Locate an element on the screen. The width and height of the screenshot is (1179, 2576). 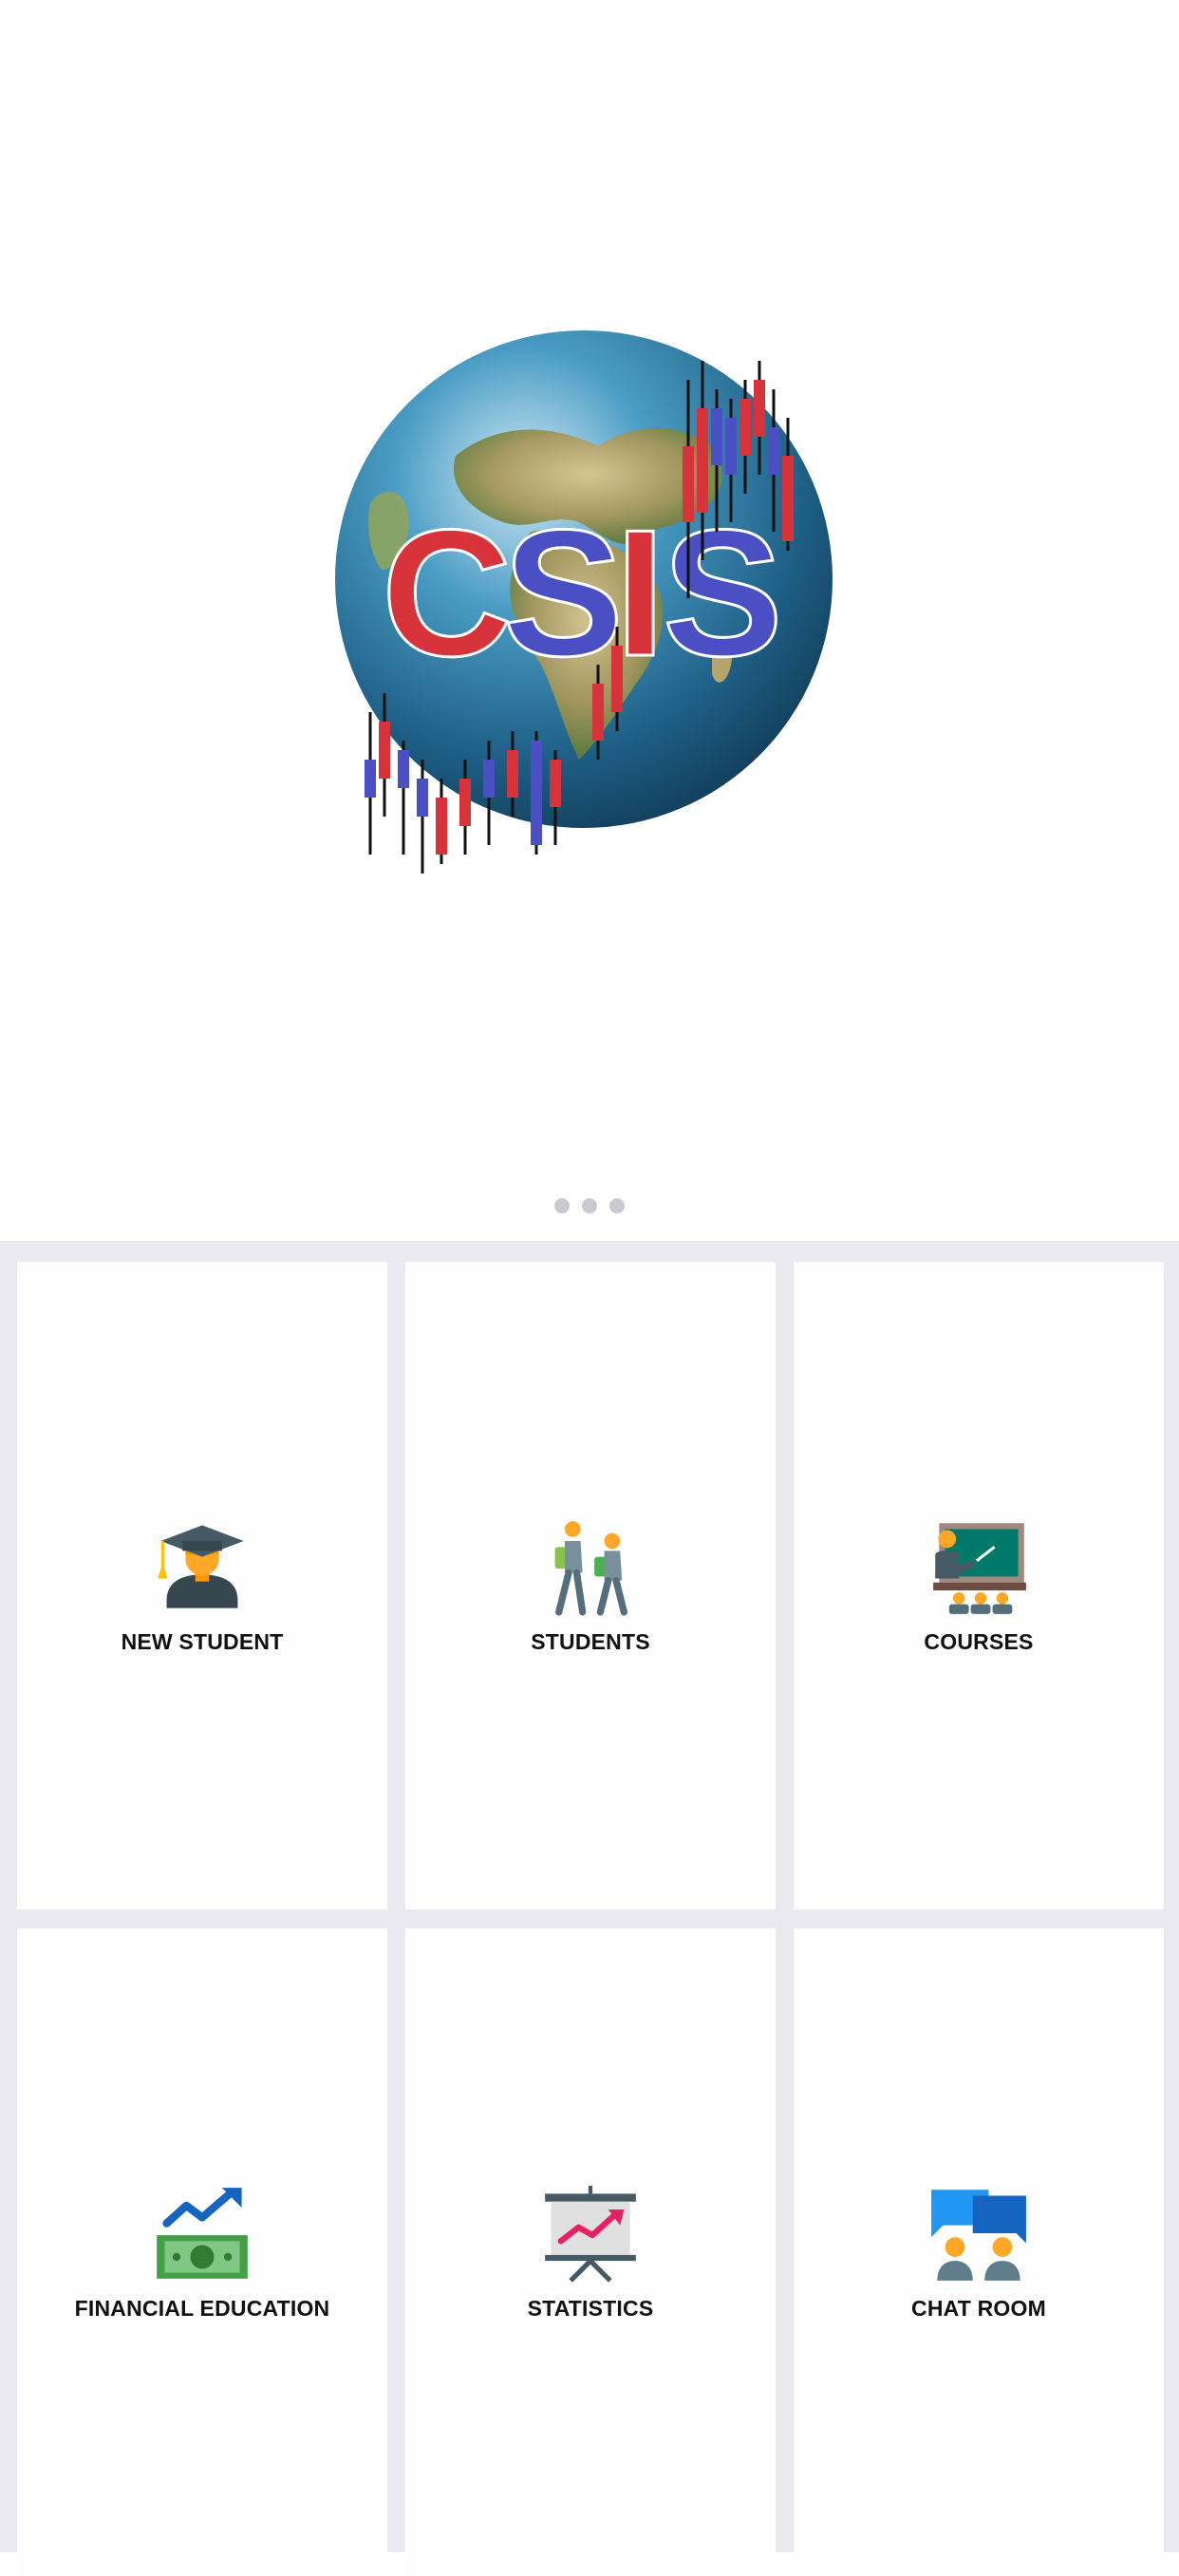
new-student-label: NEW STUDENT is located at coordinates (202, 1641).